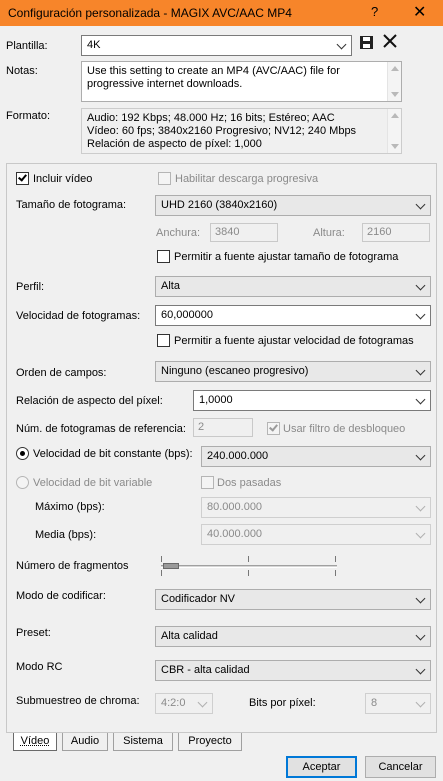 The height and width of the screenshot is (781, 443). What do you see at coordinates (171, 566) in the screenshot?
I see `fragmentos-slider-thumb` at bounding box center [171, 566].